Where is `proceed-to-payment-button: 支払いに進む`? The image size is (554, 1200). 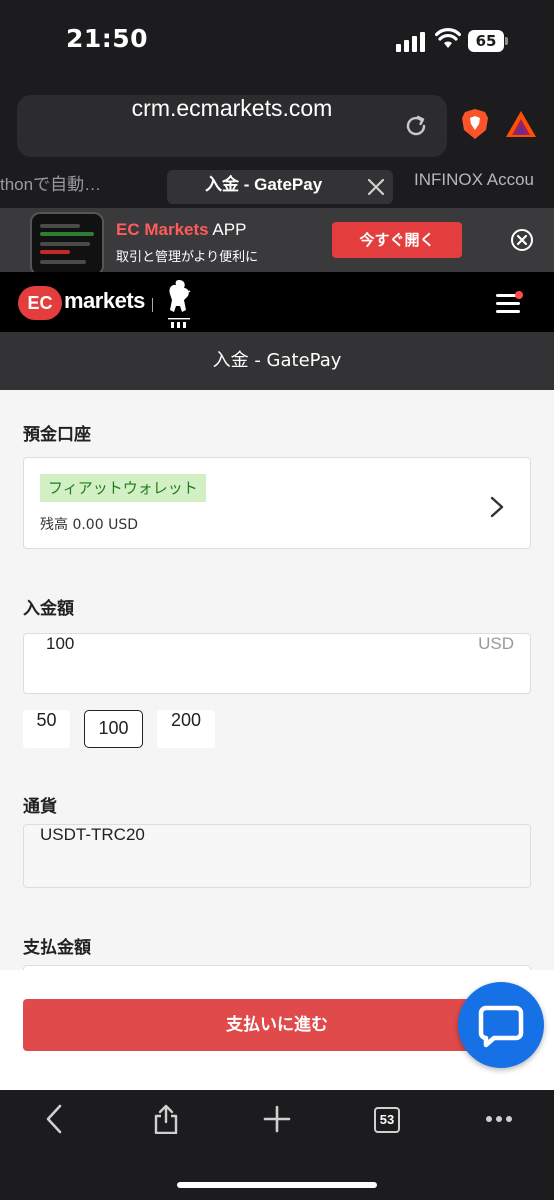 proceed-to-payment-button: 支払いに進む is located at coordinates (277, 1025).